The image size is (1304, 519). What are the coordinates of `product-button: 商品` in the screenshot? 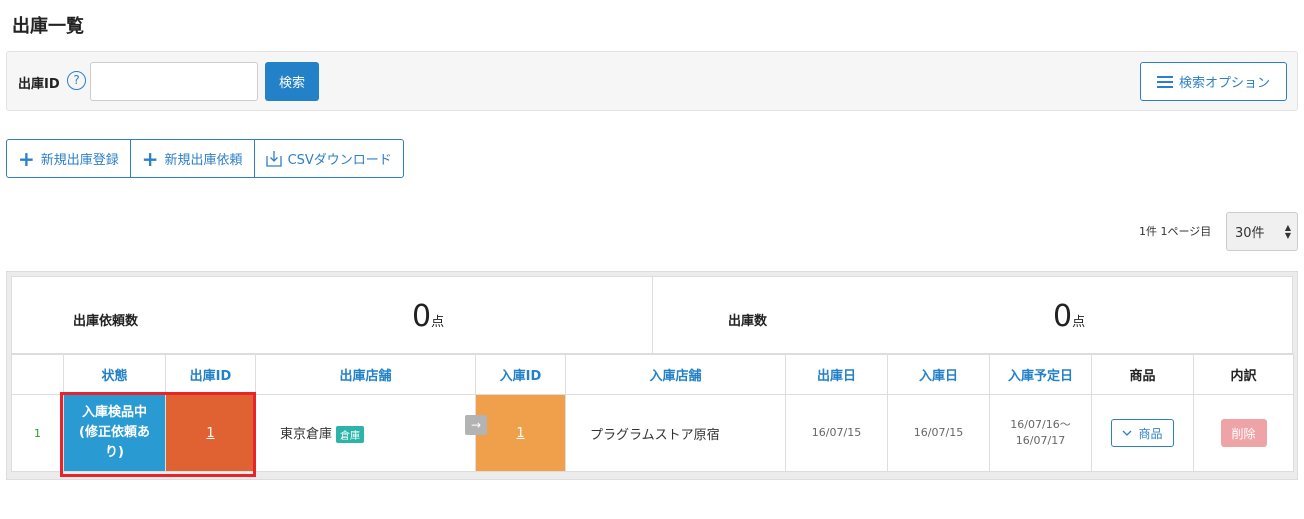 It's located at (1142, 433).